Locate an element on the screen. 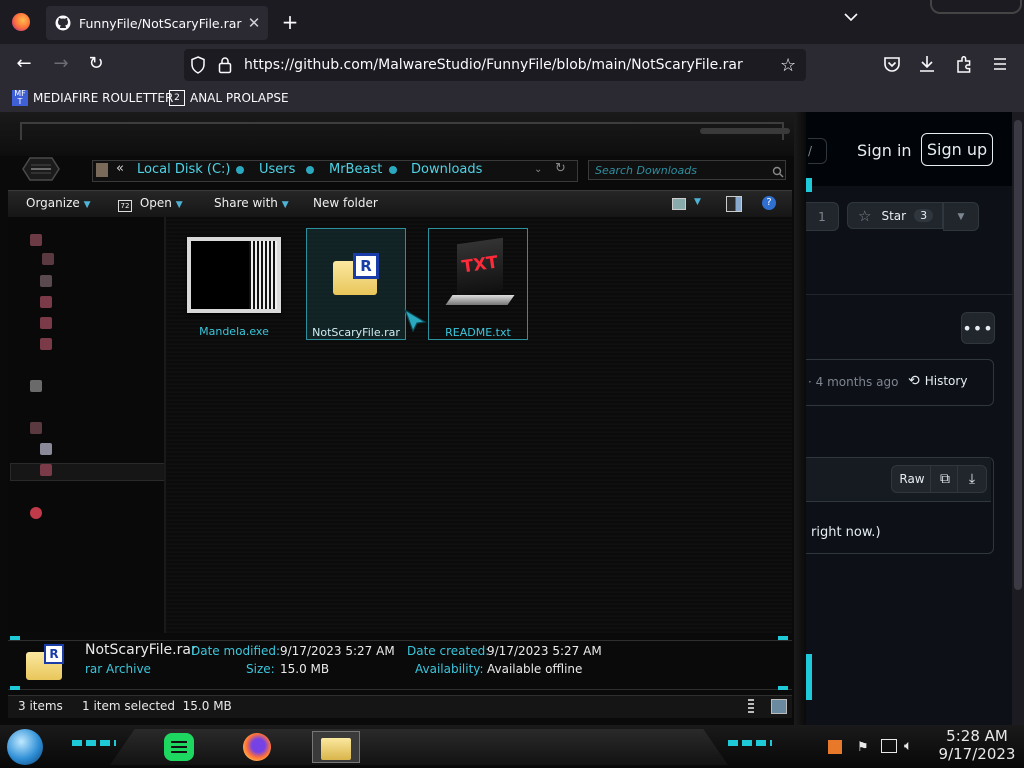  scrollbar-thumb is located at coordinates (1018, 355).